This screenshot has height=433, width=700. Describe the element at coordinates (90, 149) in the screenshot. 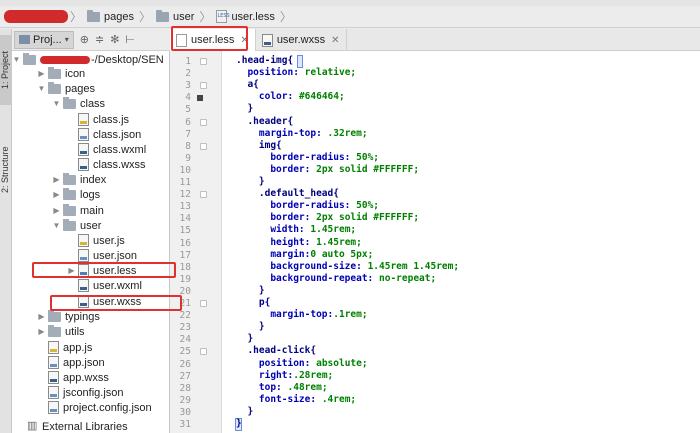

I see `tree-file: class.wxml` at that location.